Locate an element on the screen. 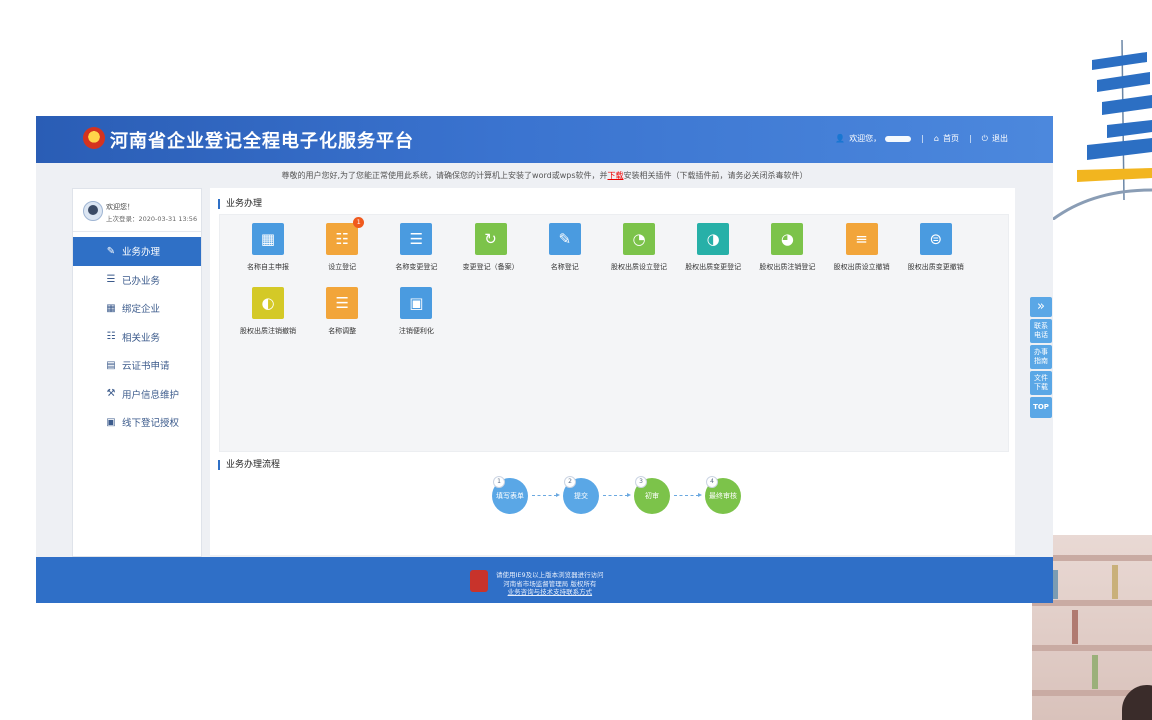 This screenshot has width=1152, height=720. business-tile-label: 股权出质注销登记 is located at coordinates (787, 267).